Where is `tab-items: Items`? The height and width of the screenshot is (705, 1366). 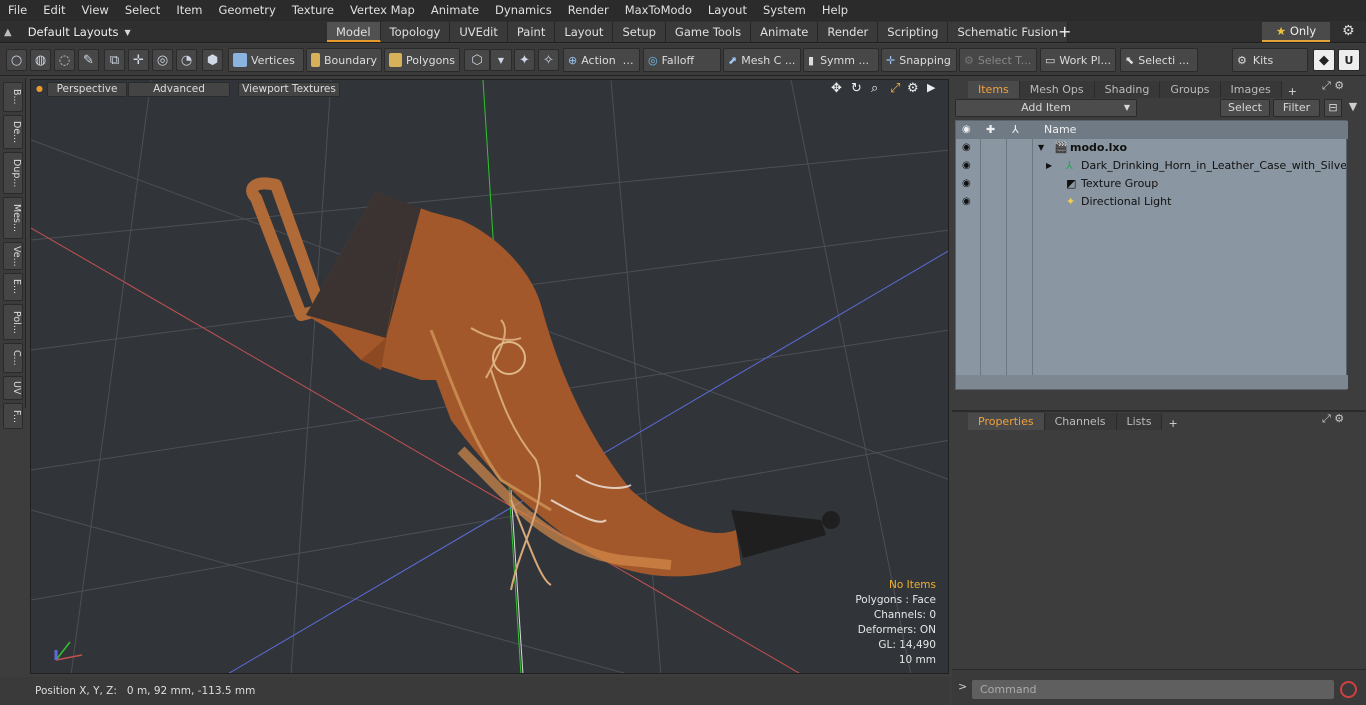
tab-items: Items is located at coordinates (994, 89).